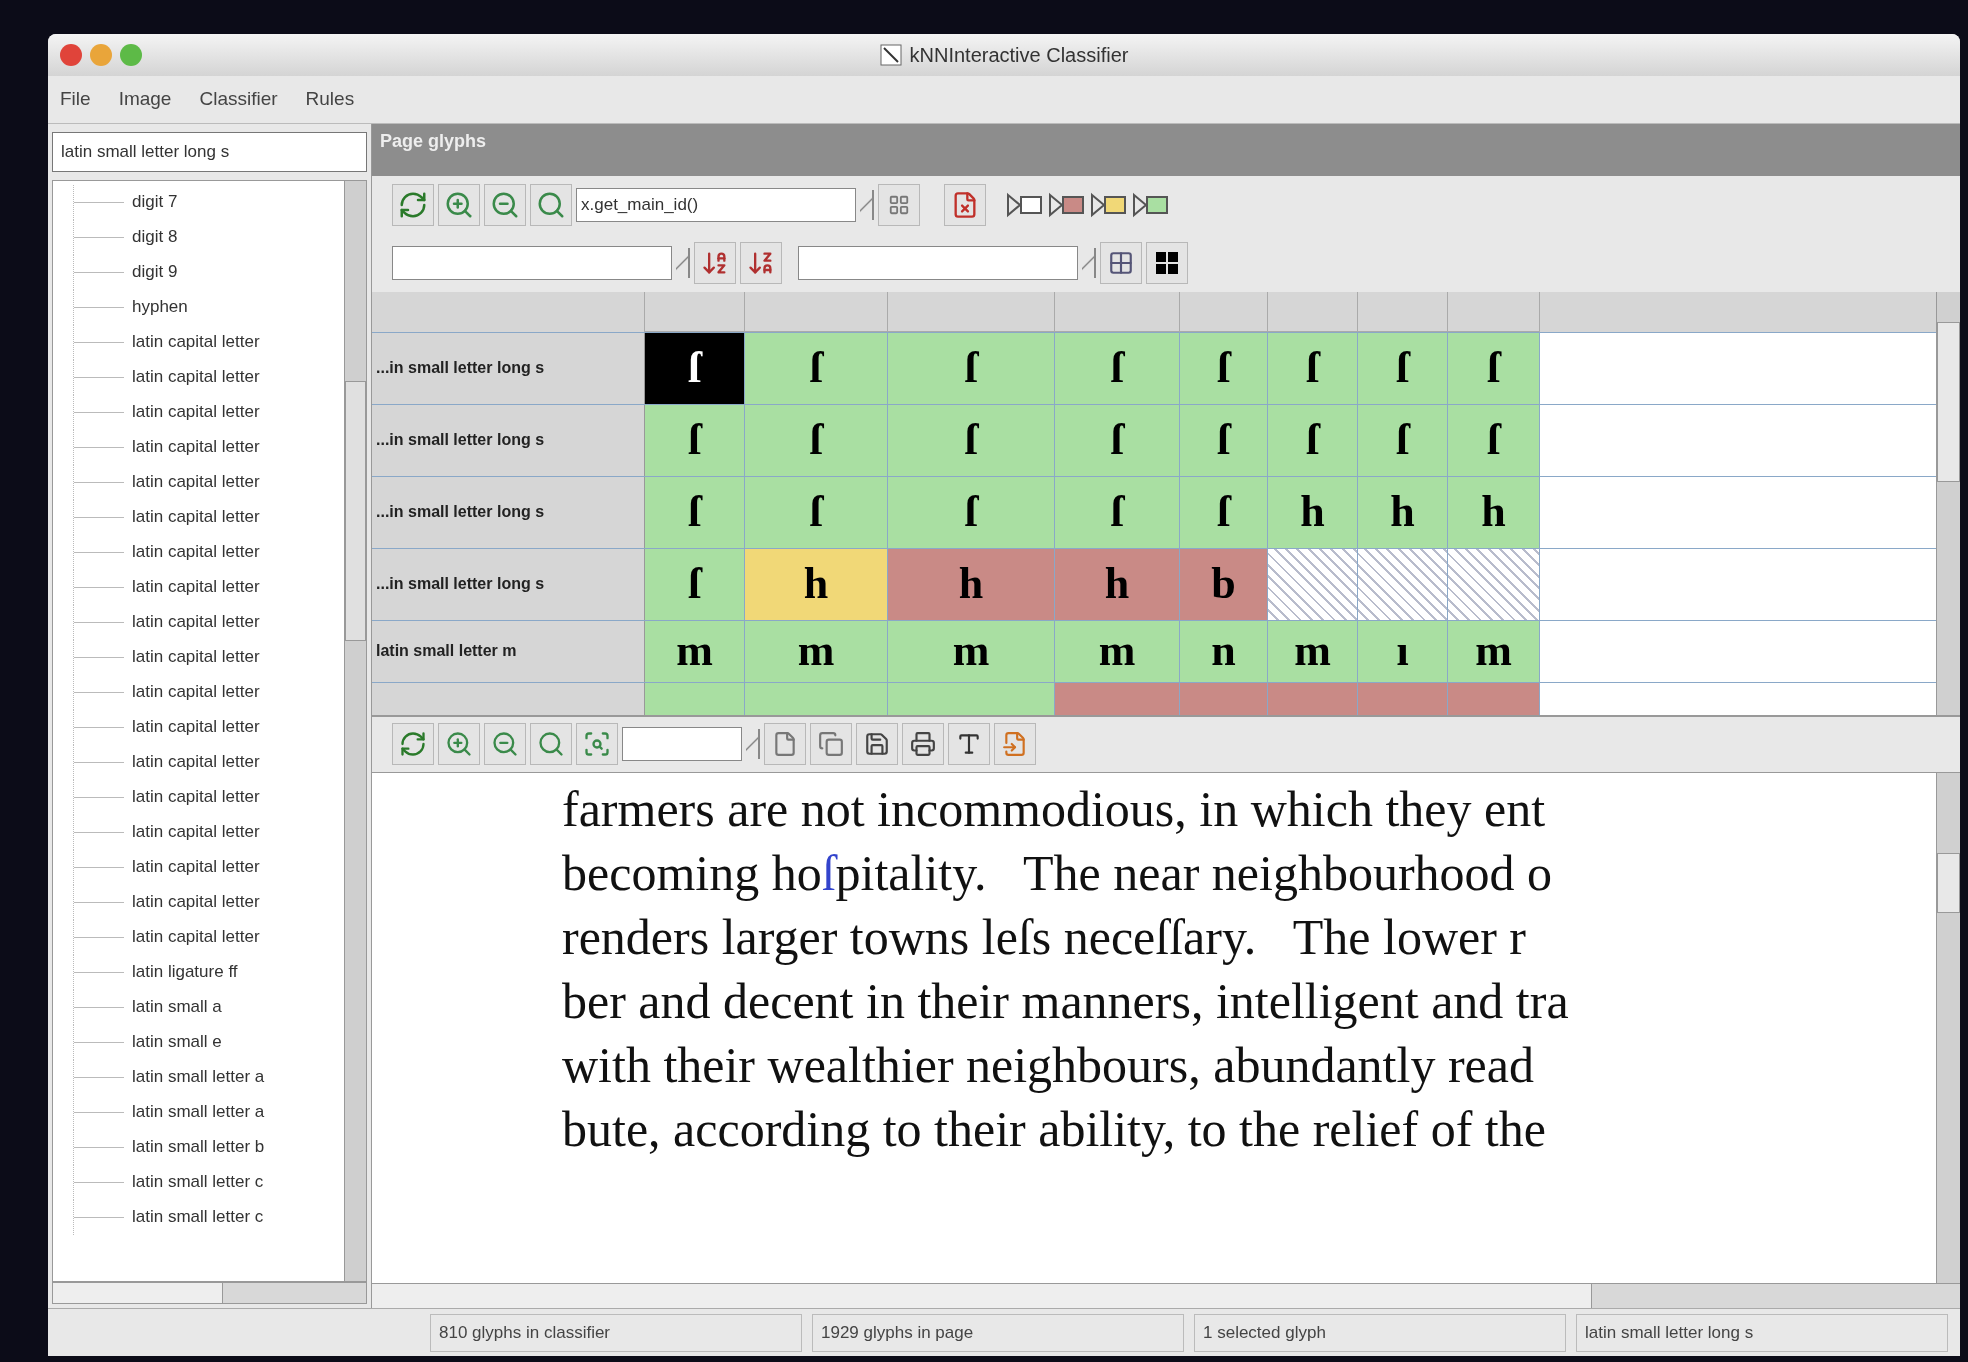 The width and height of the screenshot is (1968, 1362). Describe the element at coordinates (532, 262) in the screenshot. I see `filter-field` at that location.